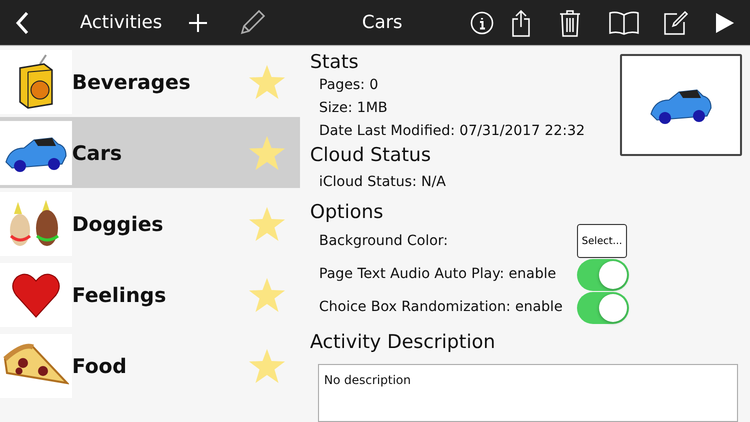 Image resolution: width=750 pixels, height=422 pixels. What do you see at coordinates (252, 22) in the screenshot?
I see `pencil-icon` at bounding box center [252, 22].